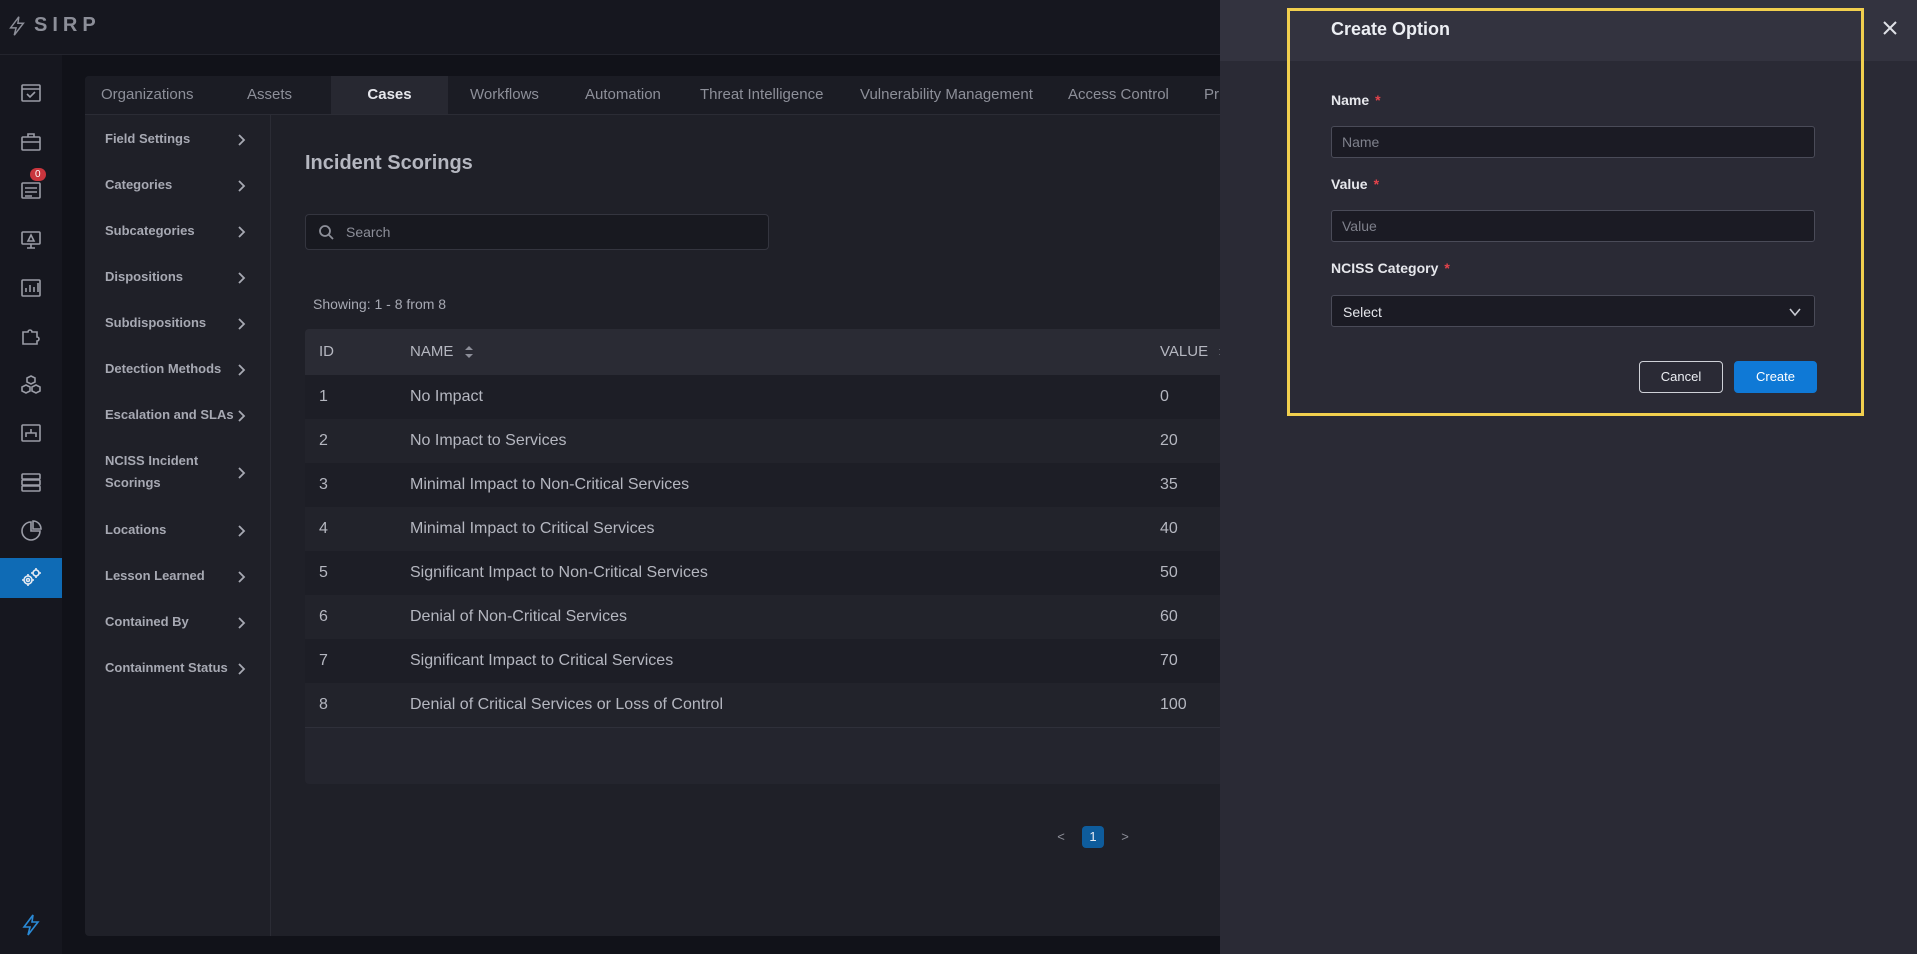 The height and width of the screenshot is (954, 1917). I want to click on showing-count: Showing: 1 - 8 from 8, so click(380, 304).